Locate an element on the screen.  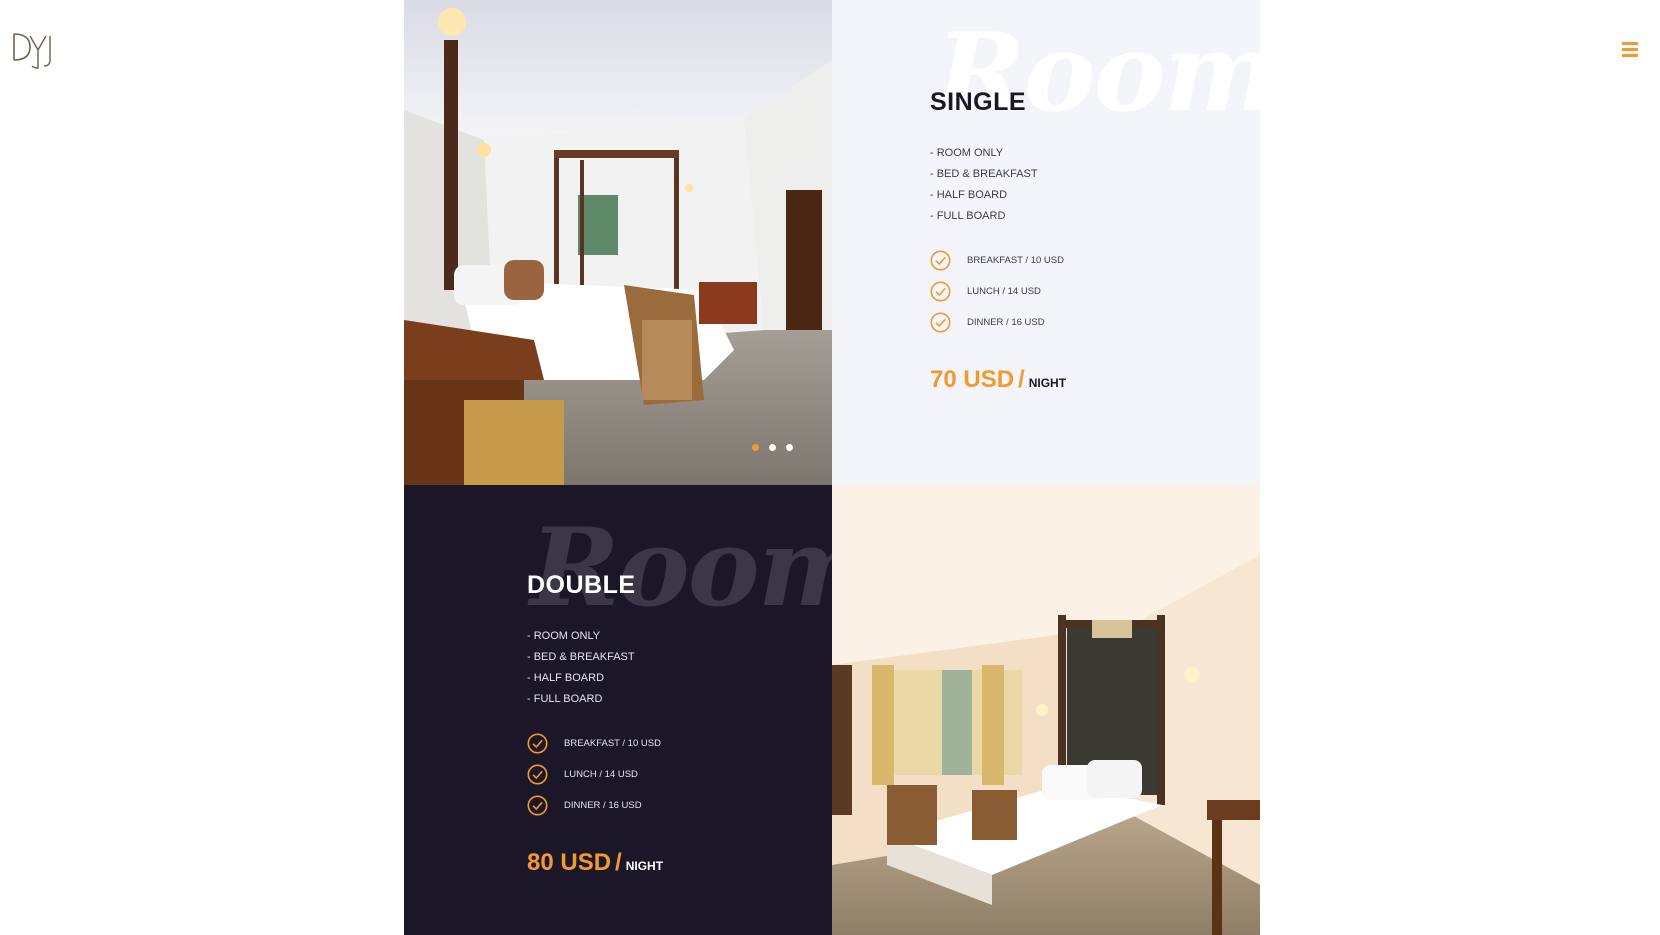
room-title: SINGLE is located at coordinates (978, 102).